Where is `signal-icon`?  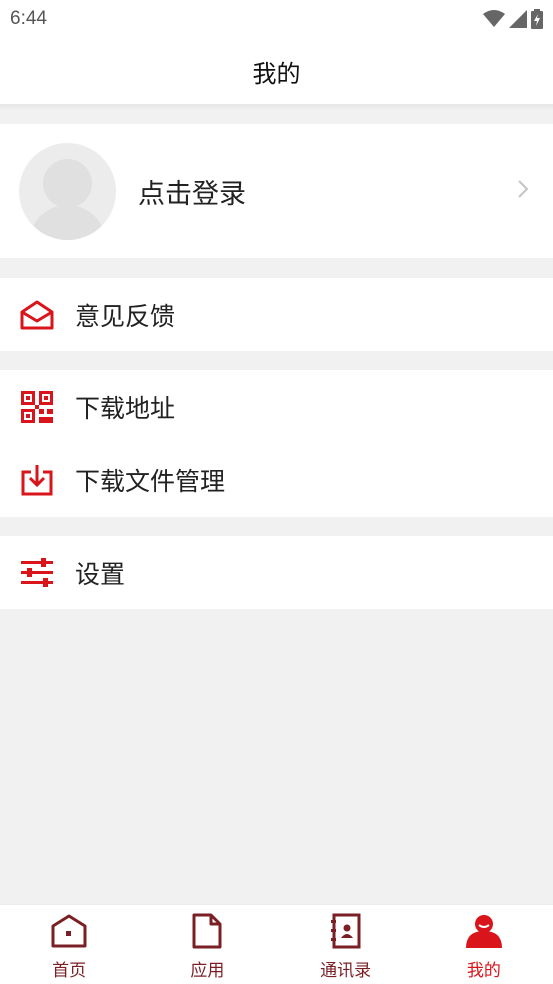 signal-icon is located at coordinates (518, 19).